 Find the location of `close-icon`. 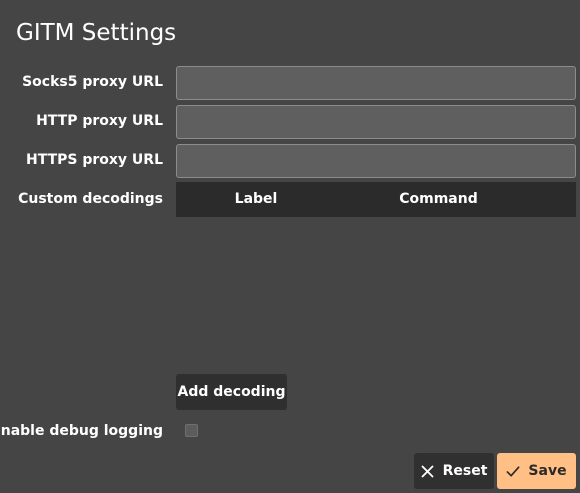

close-icon is located at coordinates (428, 471).